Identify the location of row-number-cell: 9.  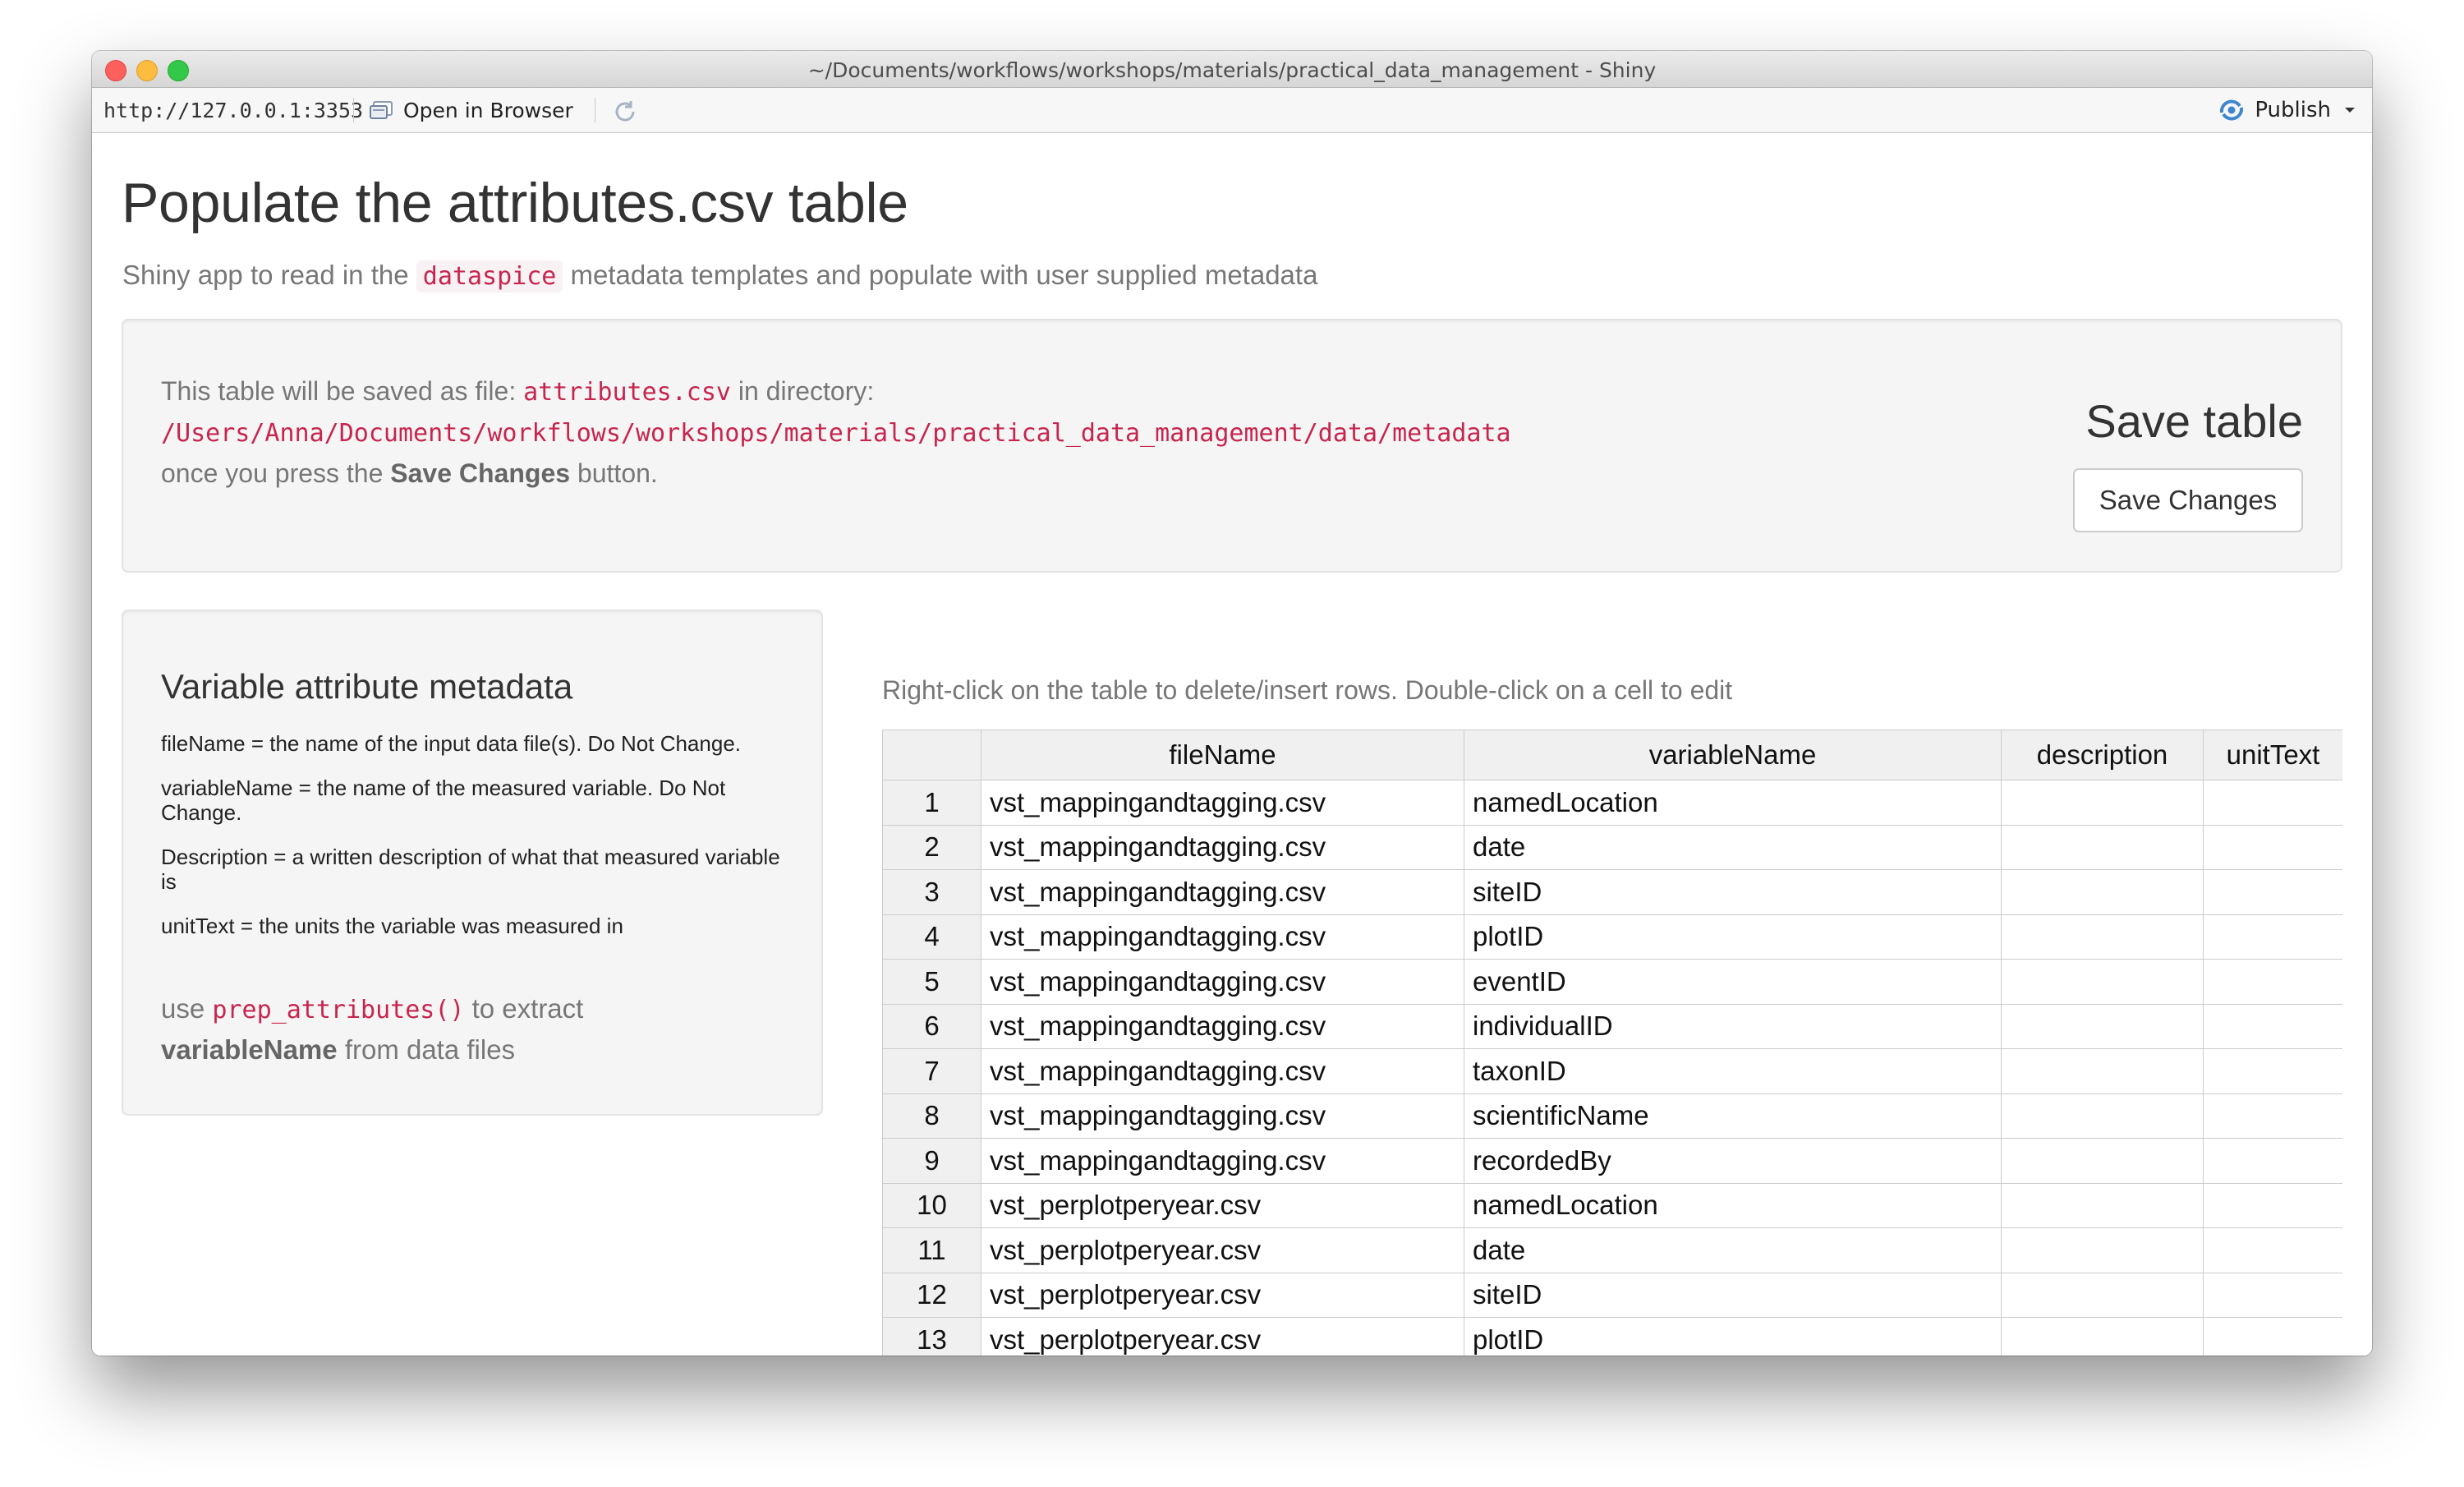
(931, 1161).